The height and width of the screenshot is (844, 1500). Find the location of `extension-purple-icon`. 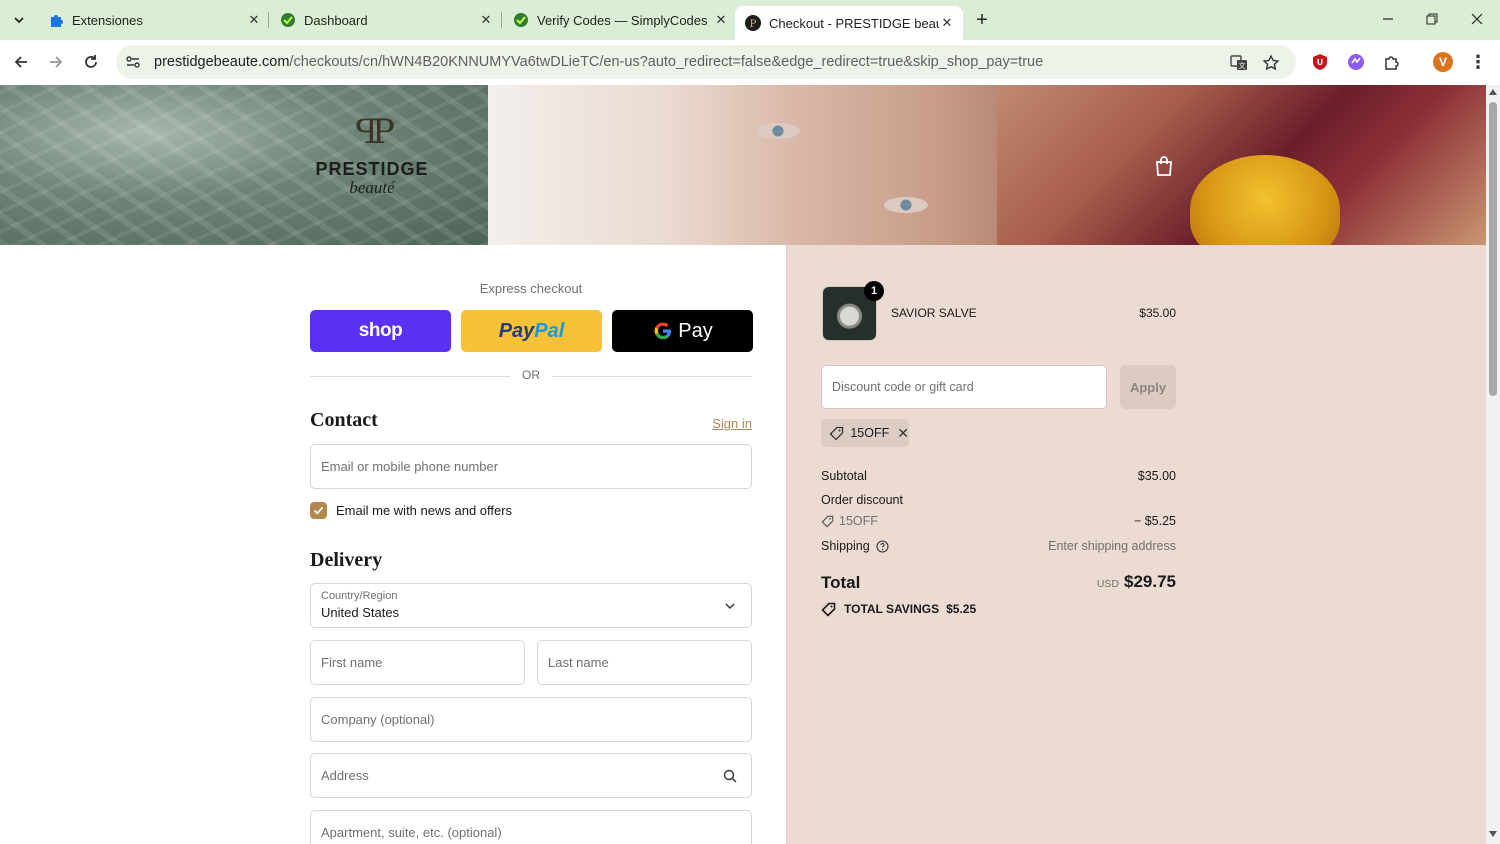

extension-purple-icon is located at coordinates (1356, 62).